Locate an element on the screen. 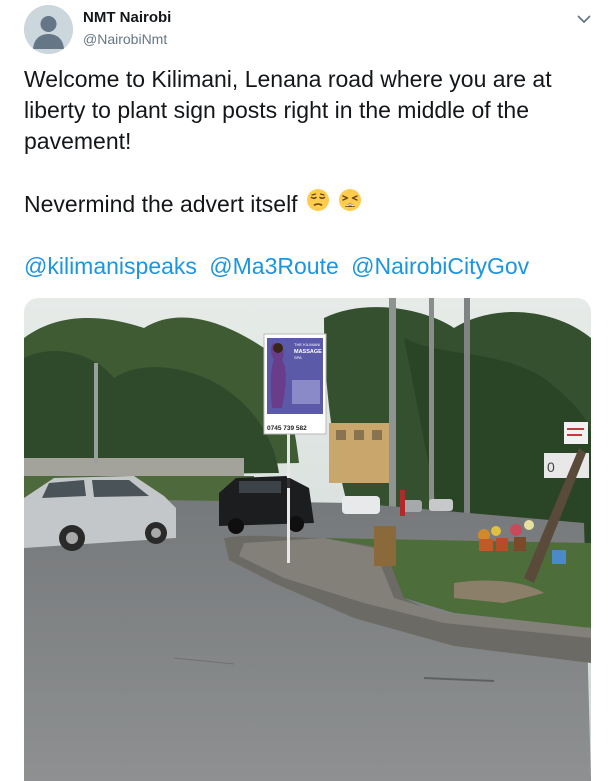  avatar is located at coordinates (48, 29).